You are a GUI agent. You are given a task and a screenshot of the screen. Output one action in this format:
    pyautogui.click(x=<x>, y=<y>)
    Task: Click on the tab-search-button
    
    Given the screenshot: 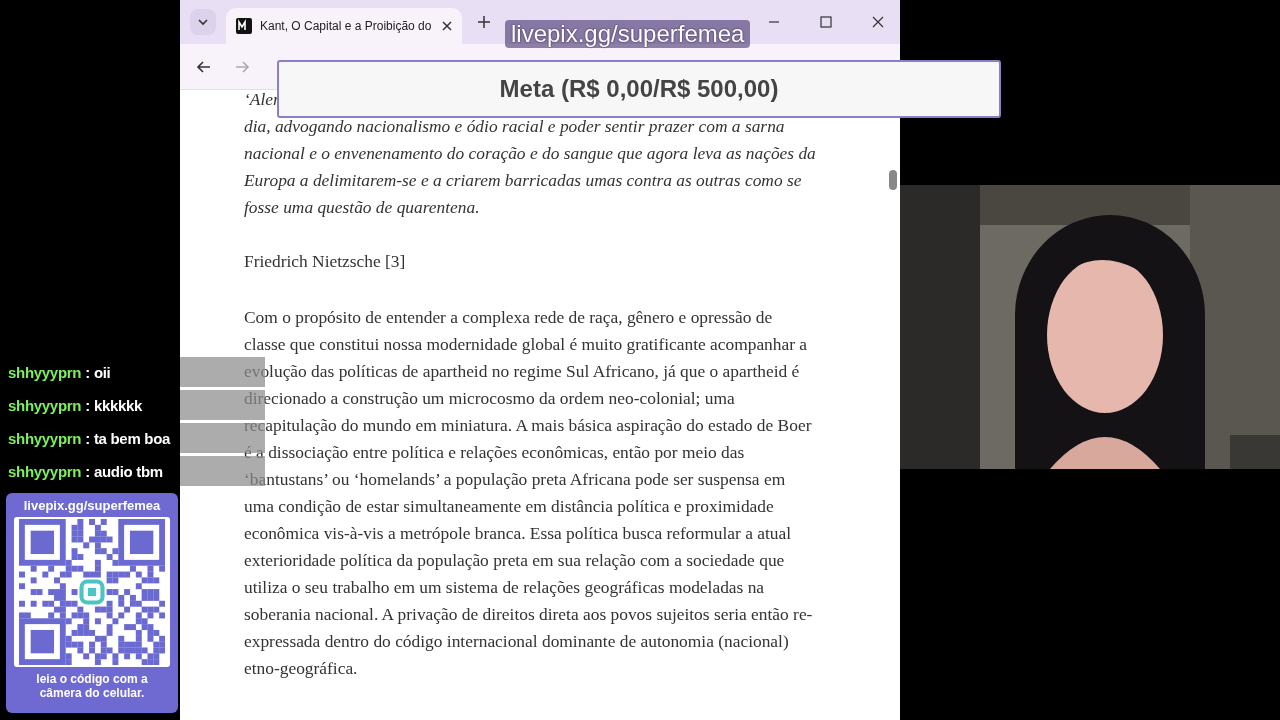 What is the action you would take?
    pyautogui.click(x=203, y=22)
    